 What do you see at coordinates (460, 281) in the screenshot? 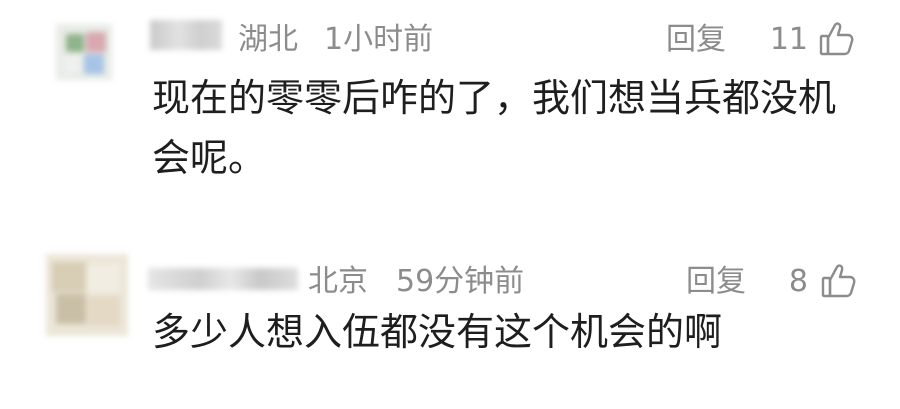
I see `comment-time: 59分钟前` at bounding box center [460, 281].